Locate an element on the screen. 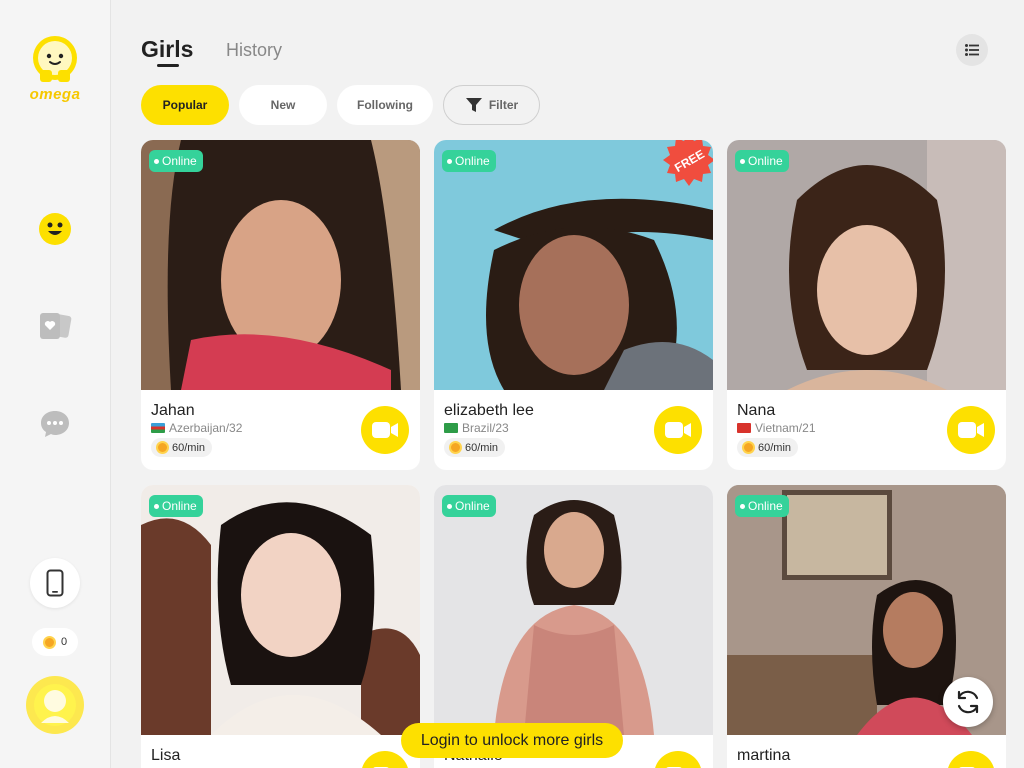 This screenshot has width=1024, height=768. filter-label: Filter is located at coordinates (503, 105).